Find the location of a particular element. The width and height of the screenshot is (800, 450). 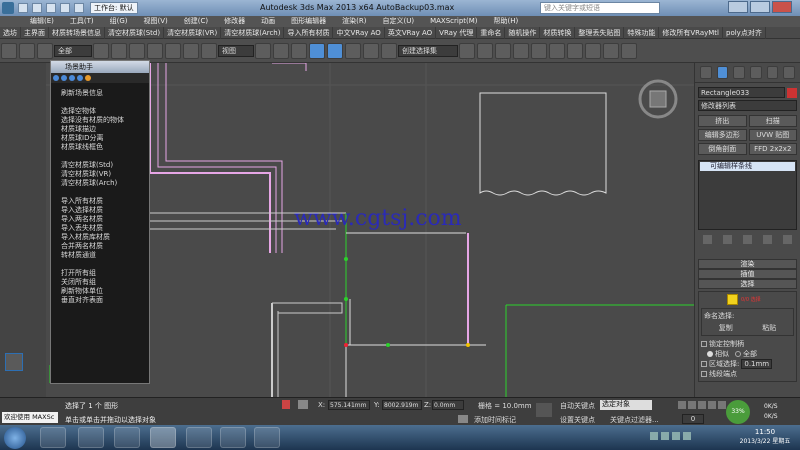

3dsmax-taskbar-icon is located at coordinates (163, 437).